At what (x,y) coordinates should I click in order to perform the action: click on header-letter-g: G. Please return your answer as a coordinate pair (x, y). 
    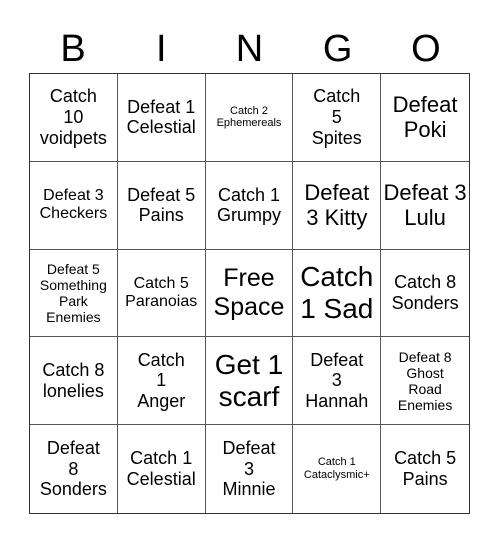
    Looking at the image, I should click on (337, 49).